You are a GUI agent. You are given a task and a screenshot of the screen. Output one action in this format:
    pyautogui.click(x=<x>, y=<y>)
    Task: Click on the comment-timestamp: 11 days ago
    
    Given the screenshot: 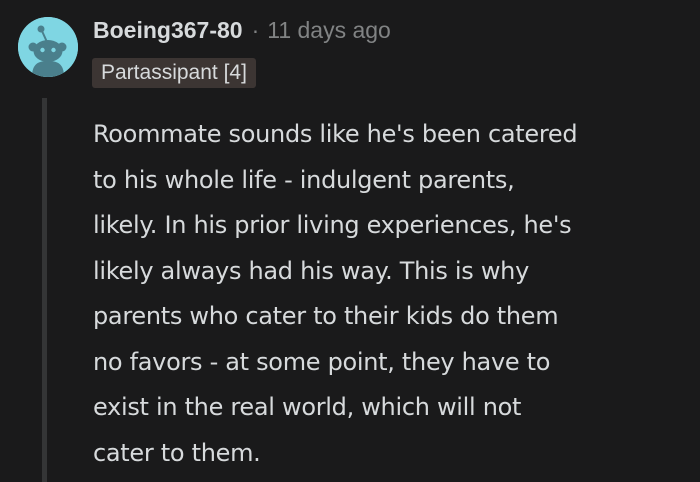 What is the action you would take?
    pyautogui.click(x=329, y=30)
    